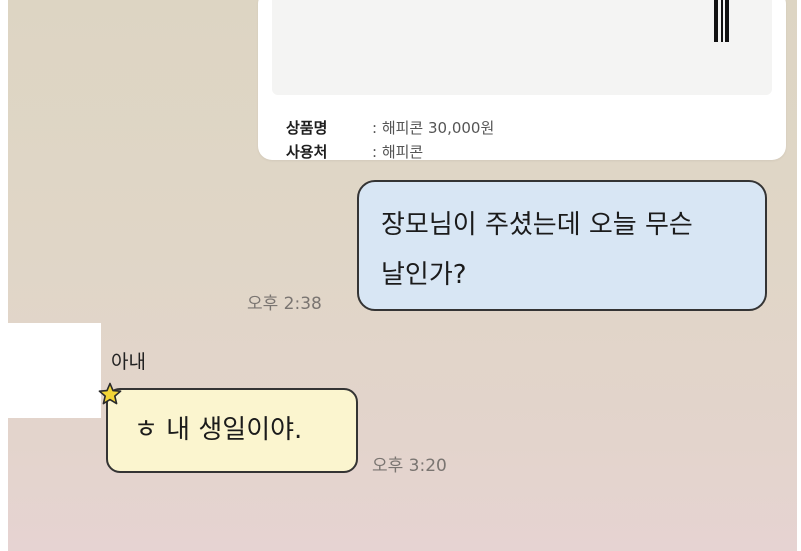 The image size is (801, 551). Describe the element at coordinates (128, 362) in the screenshot. I see `sender-name: 아내` at that location.